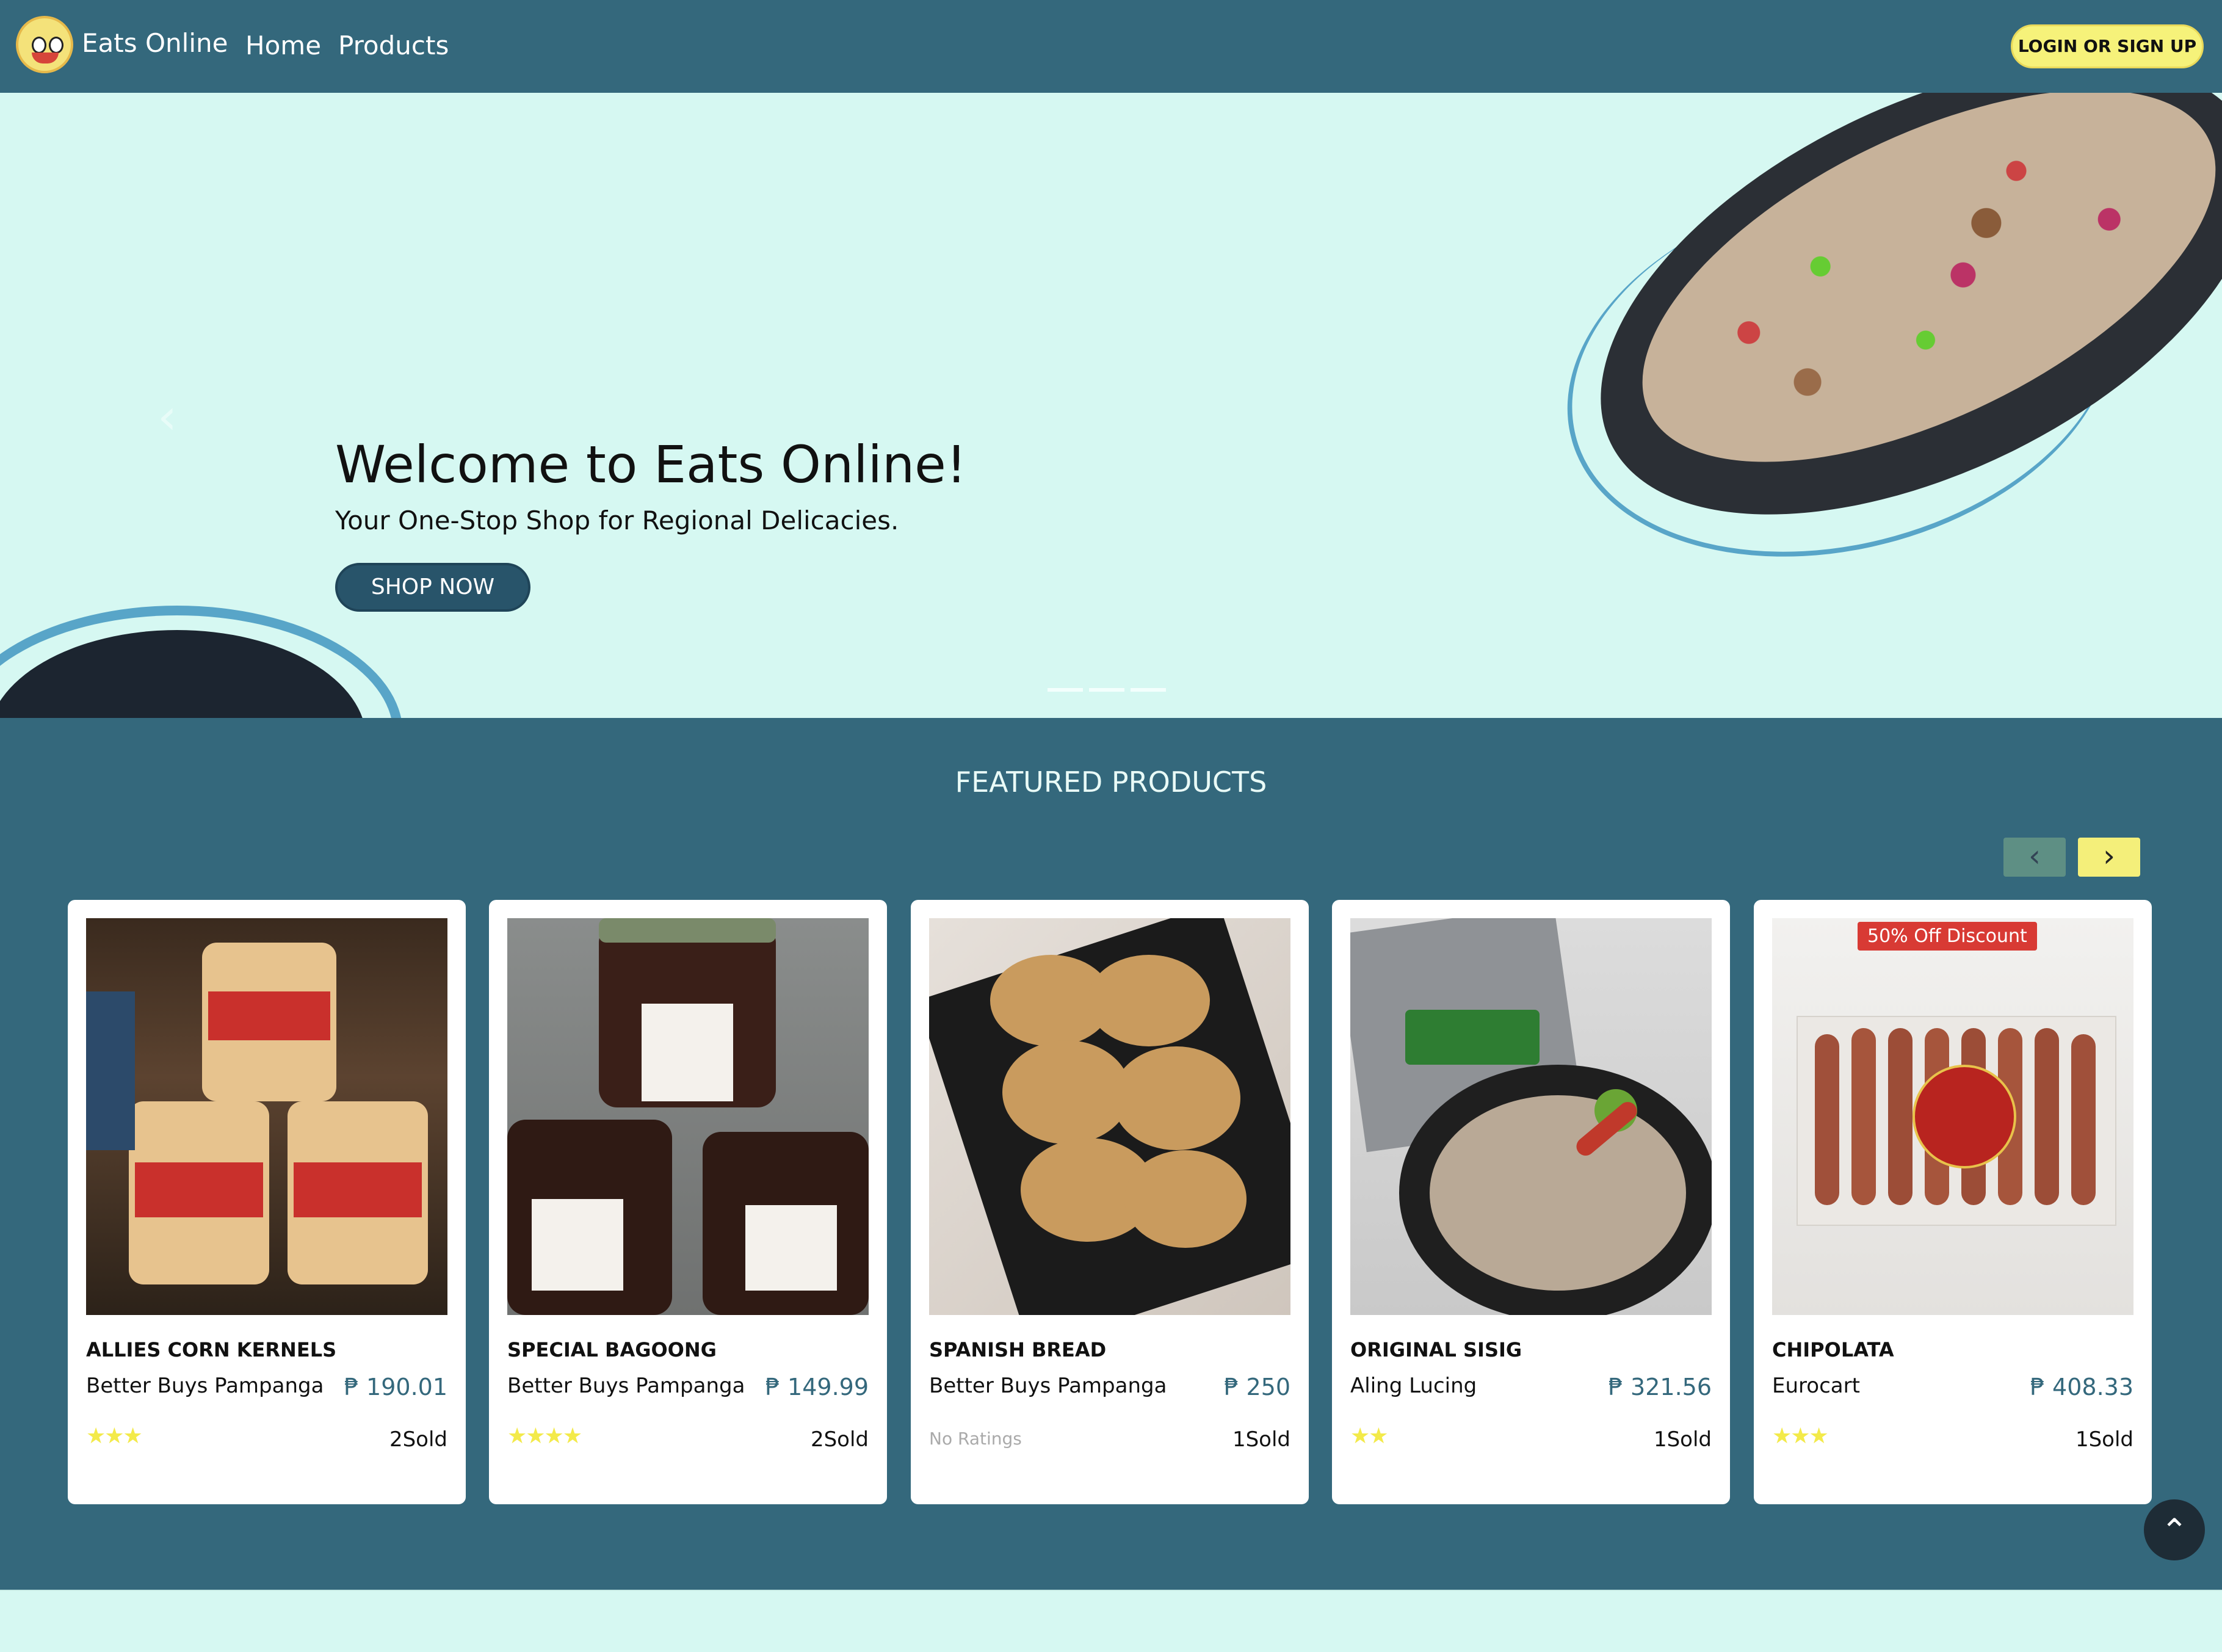  Describe the element at coordinates (167, 416) in the screenshot. I see `carousel-prev-arrow: ‹` at that location.